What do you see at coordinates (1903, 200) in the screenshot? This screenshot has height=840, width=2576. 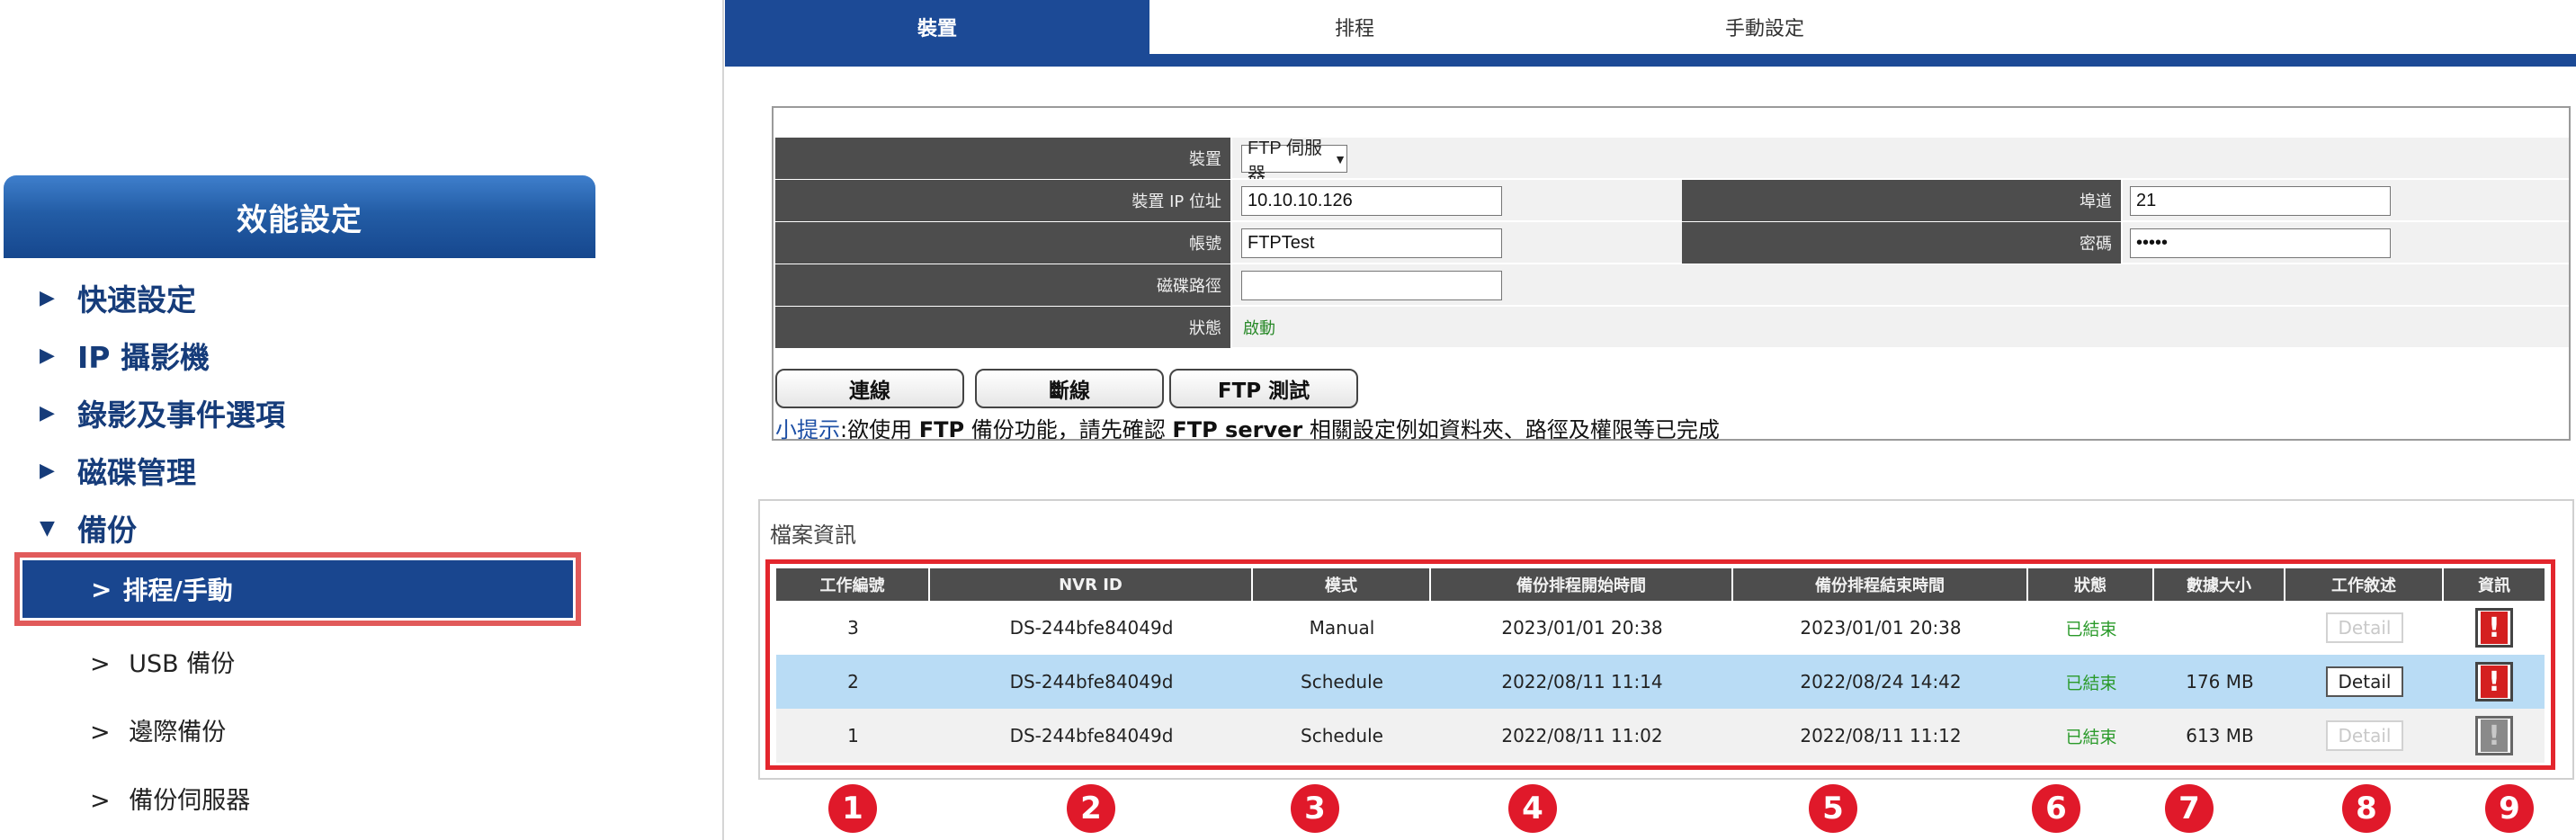 I see `port-label: 埠道` at bounding box center [1903, 200].